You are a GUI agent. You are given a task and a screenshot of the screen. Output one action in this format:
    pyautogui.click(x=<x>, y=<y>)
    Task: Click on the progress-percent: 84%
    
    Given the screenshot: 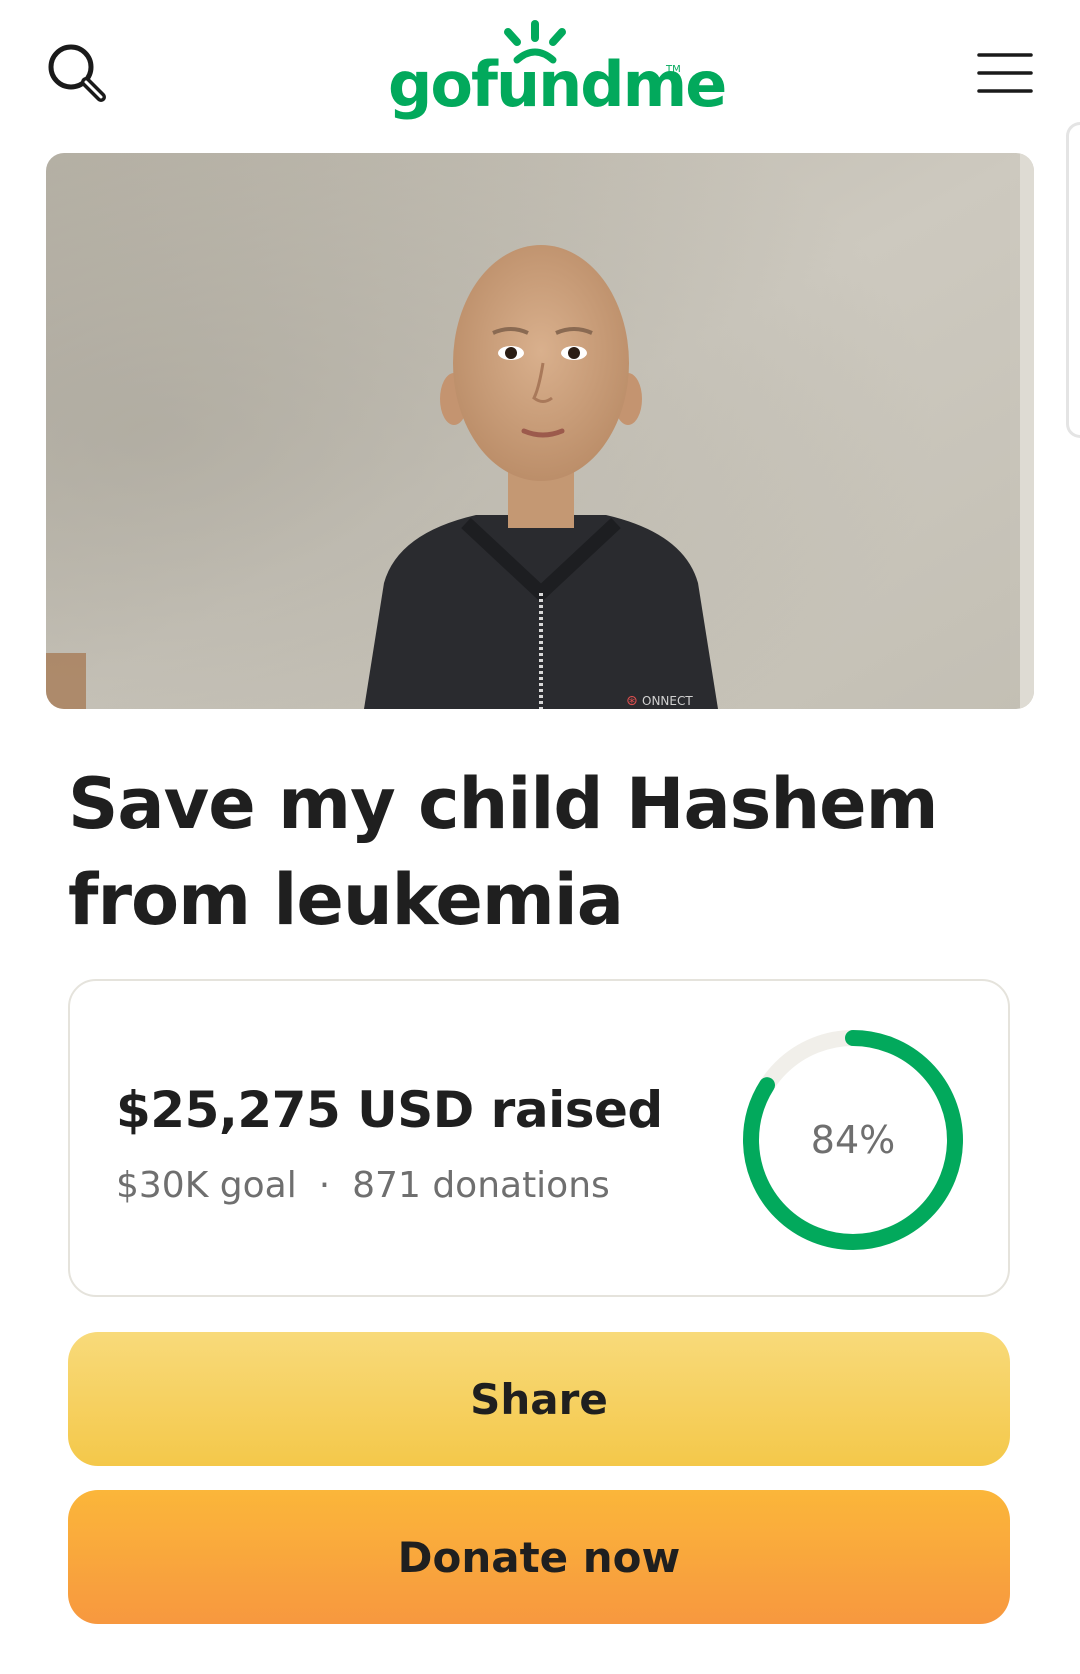 What is the action you would take?
    pyautogui.click(x=853, y=1140)
    